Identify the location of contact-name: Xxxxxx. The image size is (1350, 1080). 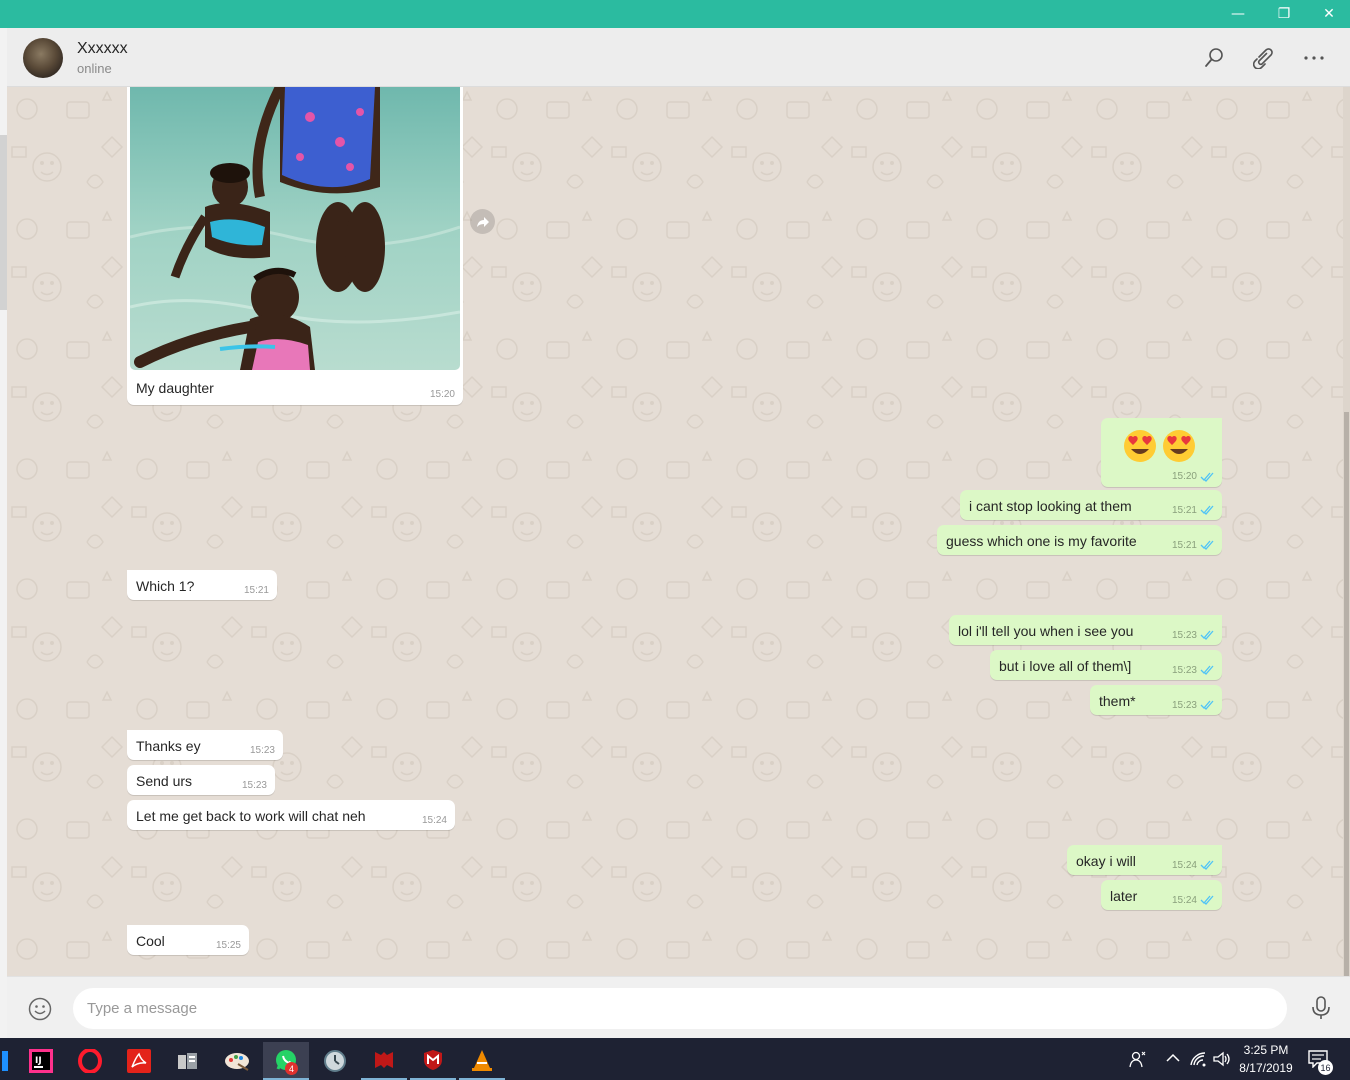
(102, 49).